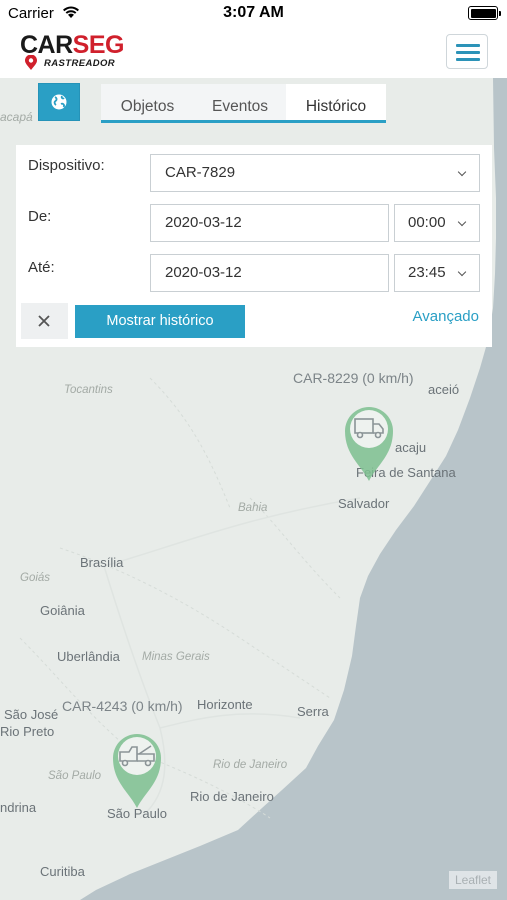 Image resolution: width=507 pixels, height=900 pixels. I want to click on battery-icon, so click(484, 13).